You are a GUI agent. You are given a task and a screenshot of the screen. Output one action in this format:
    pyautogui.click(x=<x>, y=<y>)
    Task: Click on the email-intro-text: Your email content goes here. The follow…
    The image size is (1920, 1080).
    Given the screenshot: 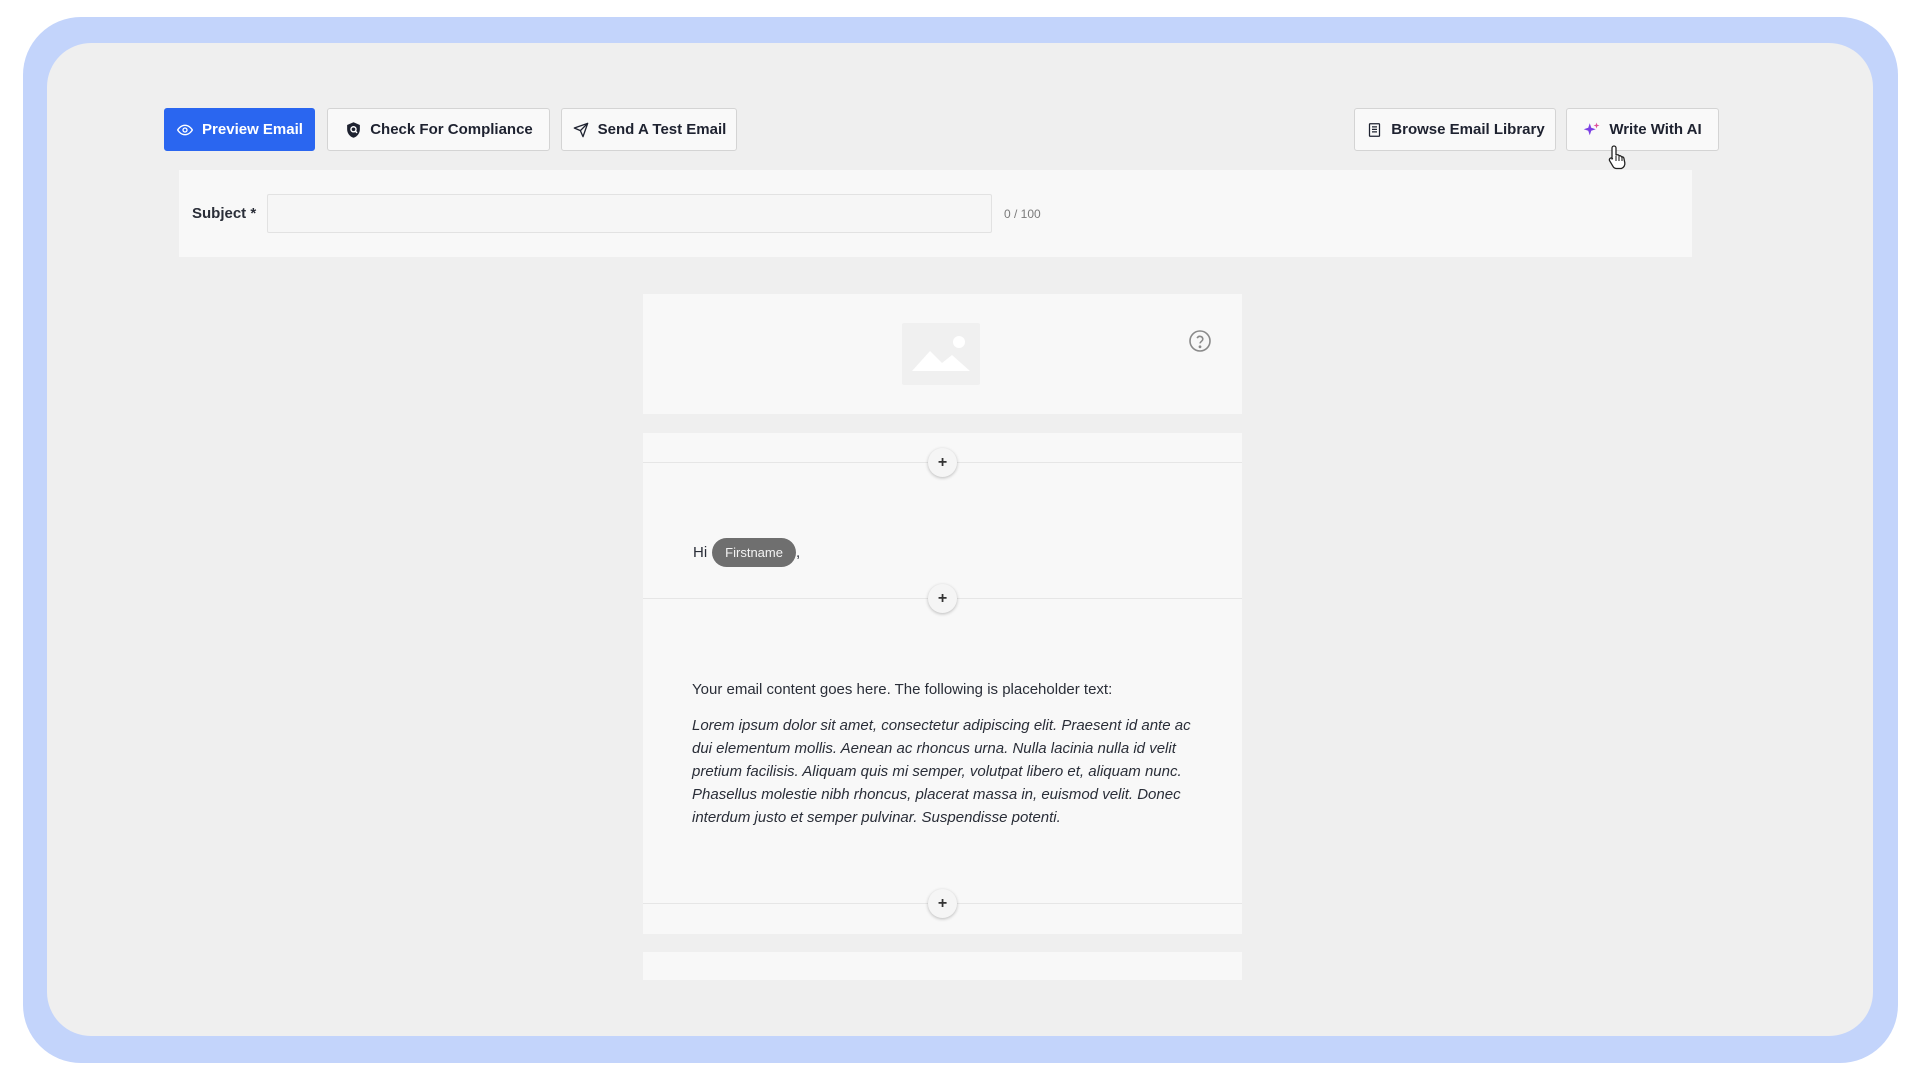 What is the action you would take?
    pyautogui.click(x=902, y=689)
    